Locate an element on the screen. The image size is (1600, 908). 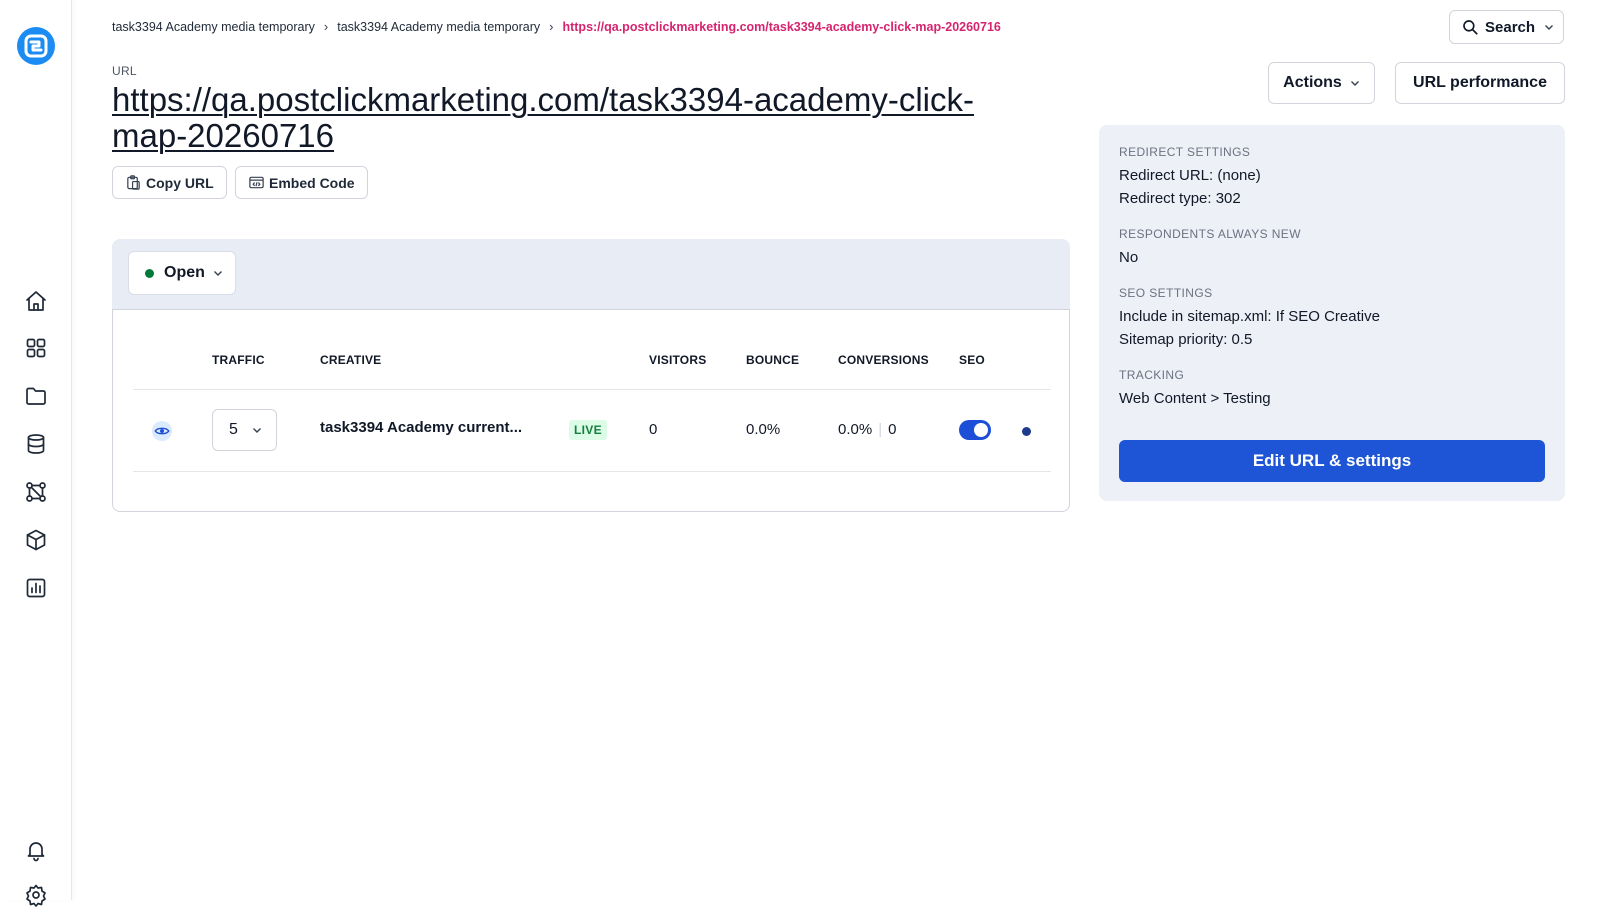
redirect-url-value: Redirect URL: (none) is located at coordinates (1190, 175).